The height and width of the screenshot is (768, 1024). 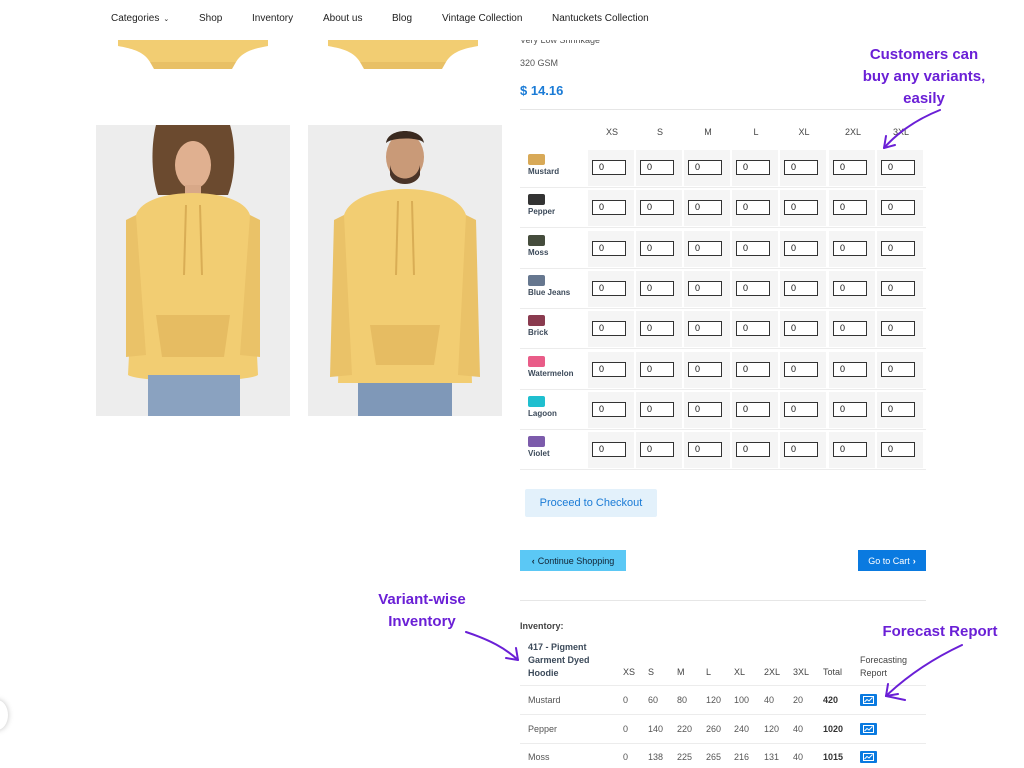 What do you see at coordinates (600, 18) in the screenshot?
I see `nav-nantuckets-collection: Nantuckets Collection` at bounding box center [600, 18].